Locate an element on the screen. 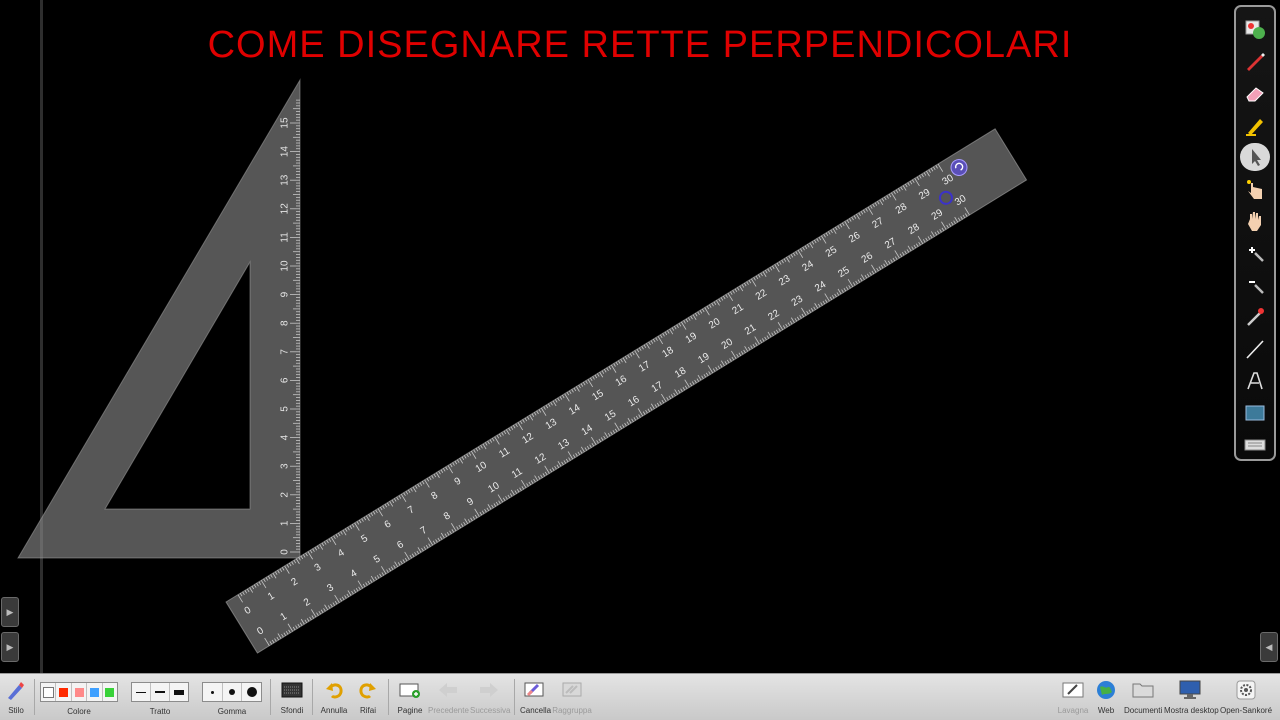  folder-icon is located at coordinates (1143, 690).